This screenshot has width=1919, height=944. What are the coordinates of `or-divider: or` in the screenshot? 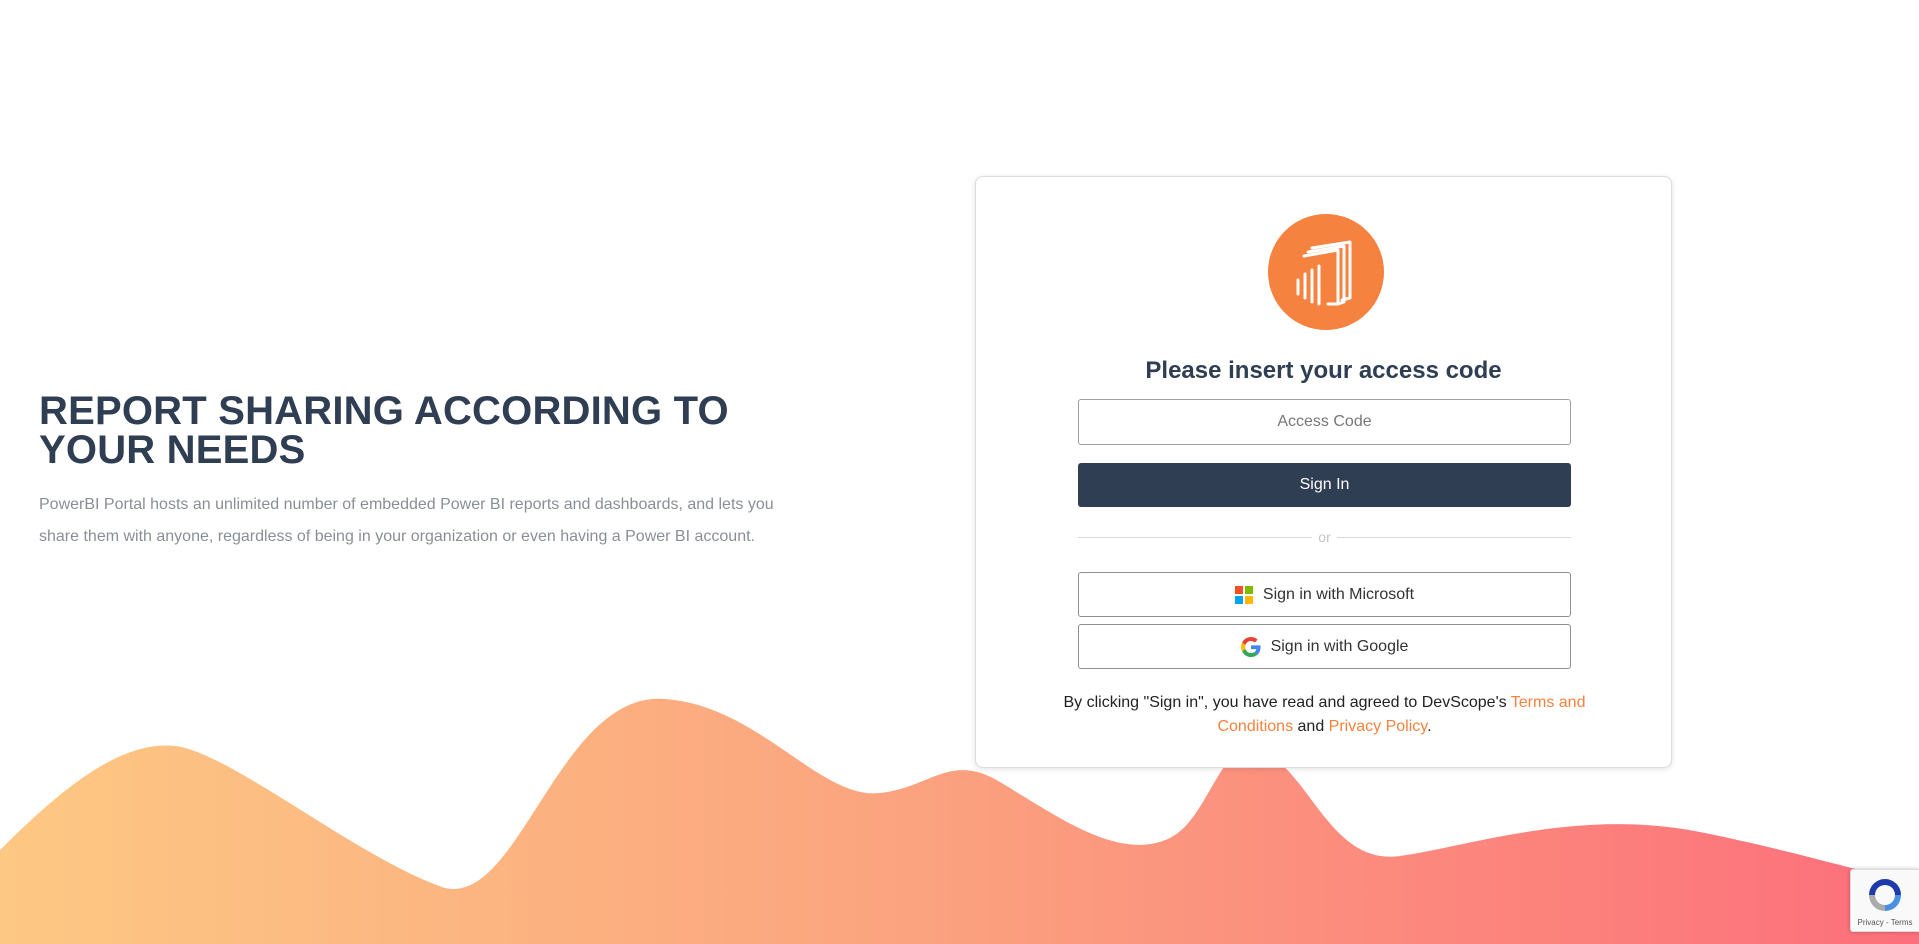 It's located at (1325, 537).